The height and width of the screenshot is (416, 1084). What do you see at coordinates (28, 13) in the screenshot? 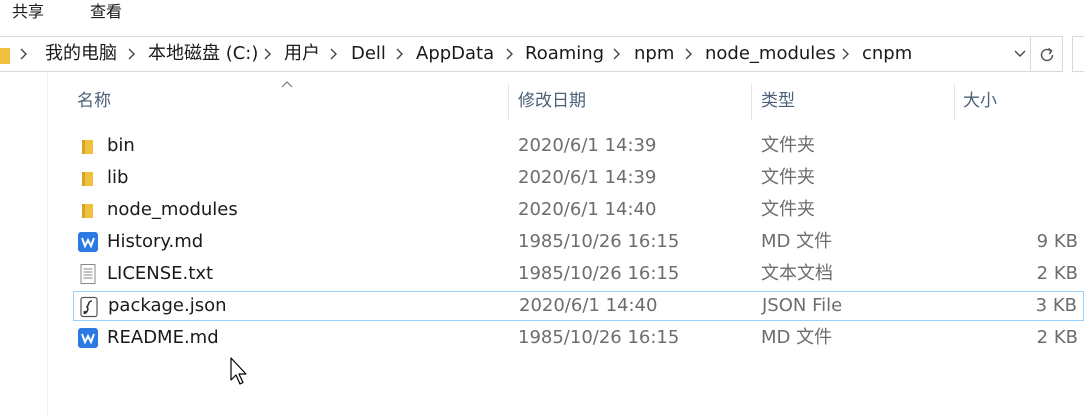
I see `ribbon-tab-share: 共享` at bounding box center [28, 13].